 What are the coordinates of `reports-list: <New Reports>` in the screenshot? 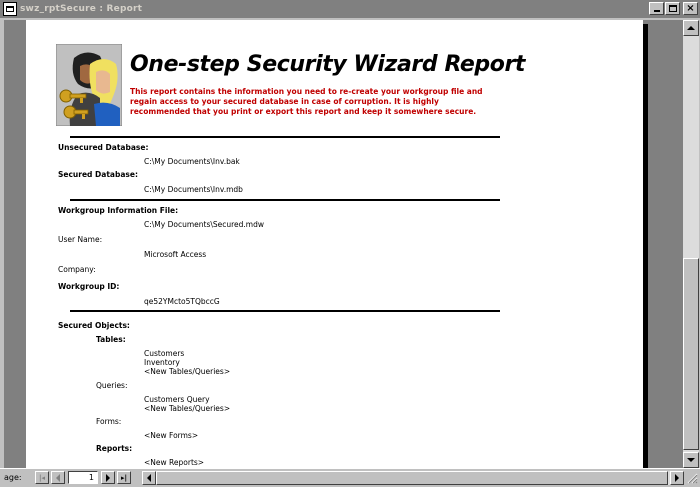 It's located at (174, 462).